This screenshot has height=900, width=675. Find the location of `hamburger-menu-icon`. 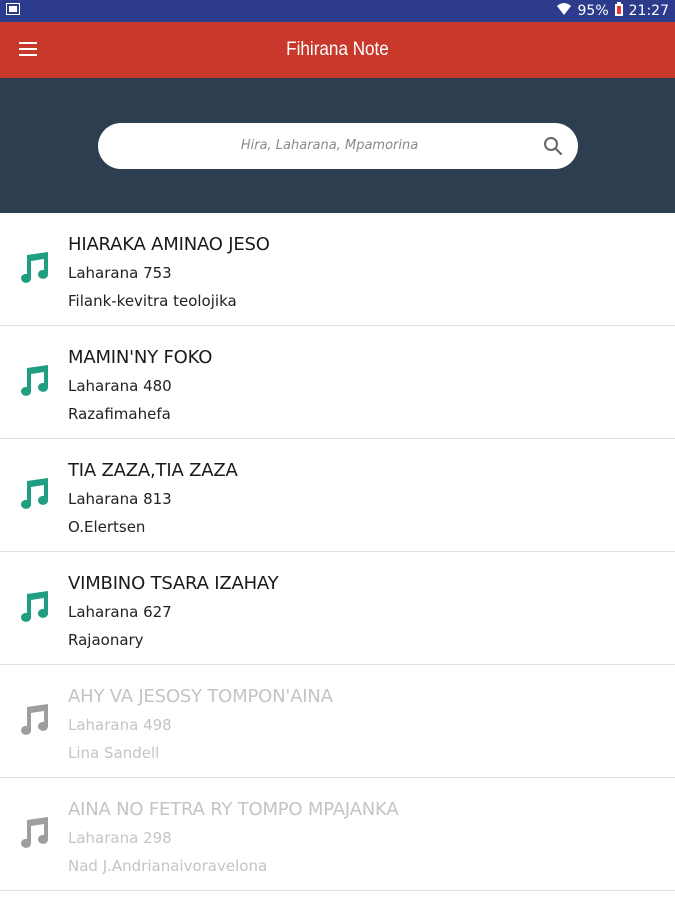

hamburger-menu-icon is located at coordinates (28, 50).